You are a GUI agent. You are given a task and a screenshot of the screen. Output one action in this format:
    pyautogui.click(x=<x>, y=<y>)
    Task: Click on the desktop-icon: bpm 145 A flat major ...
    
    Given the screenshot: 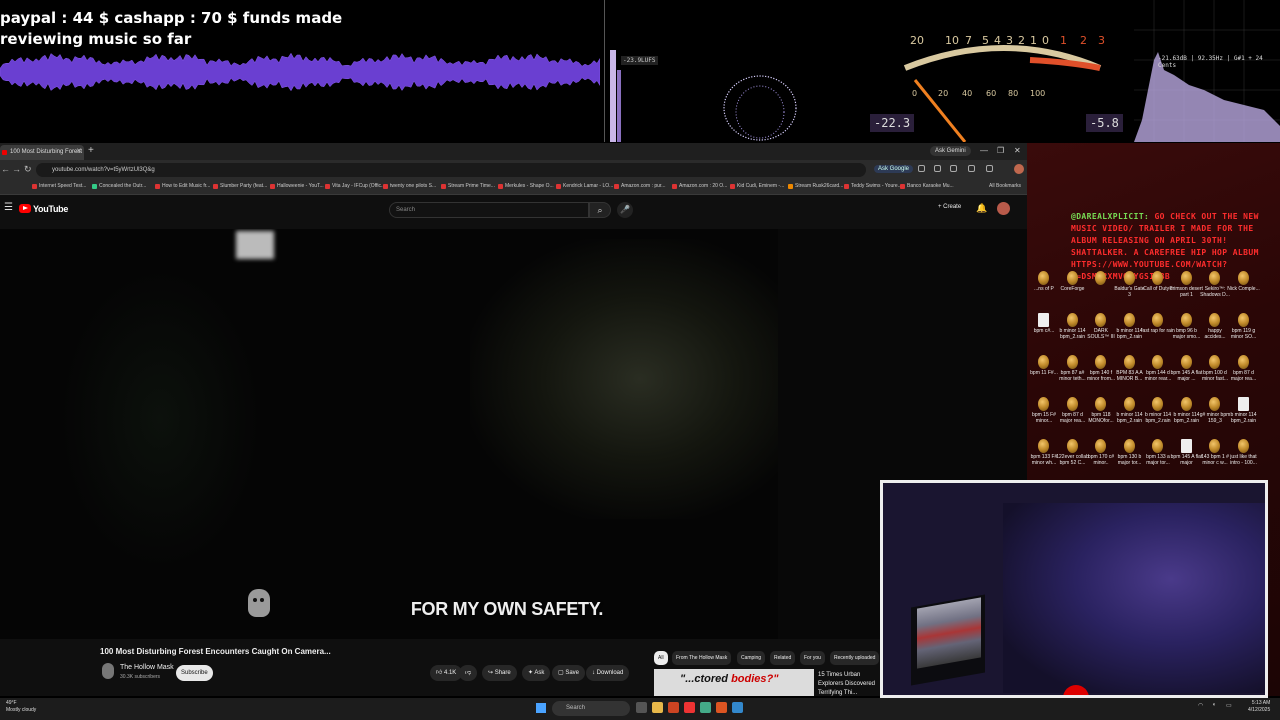 What is the action you would take?
    pyautogui.click(x=1186, y=375)
    